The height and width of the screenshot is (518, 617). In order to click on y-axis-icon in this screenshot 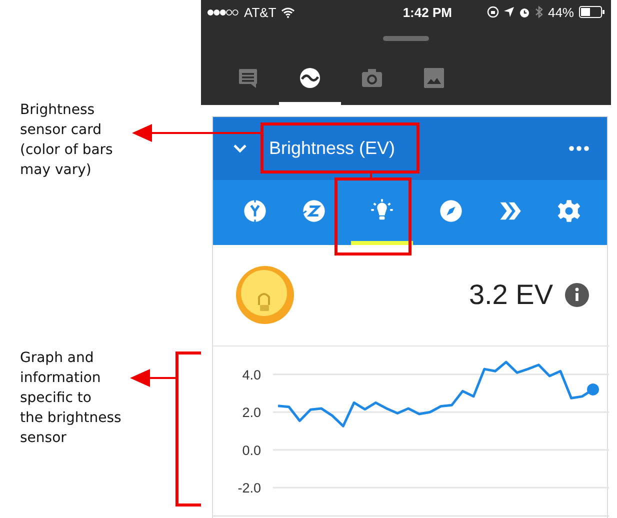, I will do `click(255, 211)`.